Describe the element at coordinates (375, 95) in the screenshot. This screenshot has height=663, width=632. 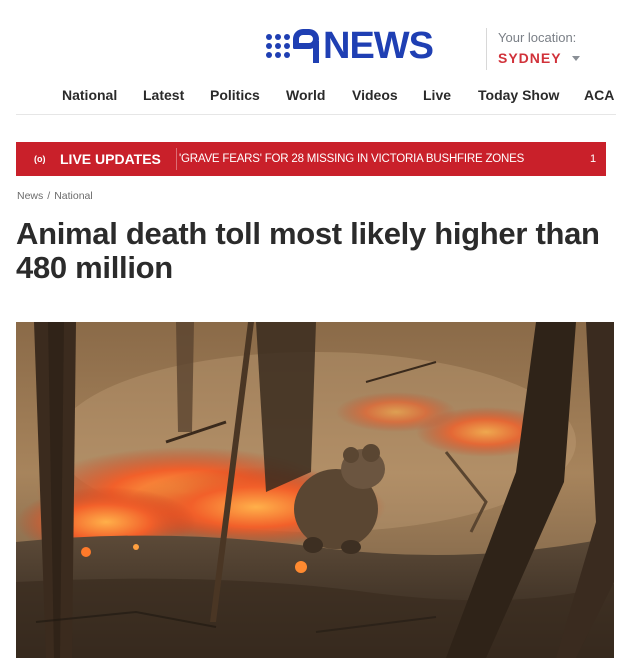
I see `nav-item-videos: Videos` at that location.